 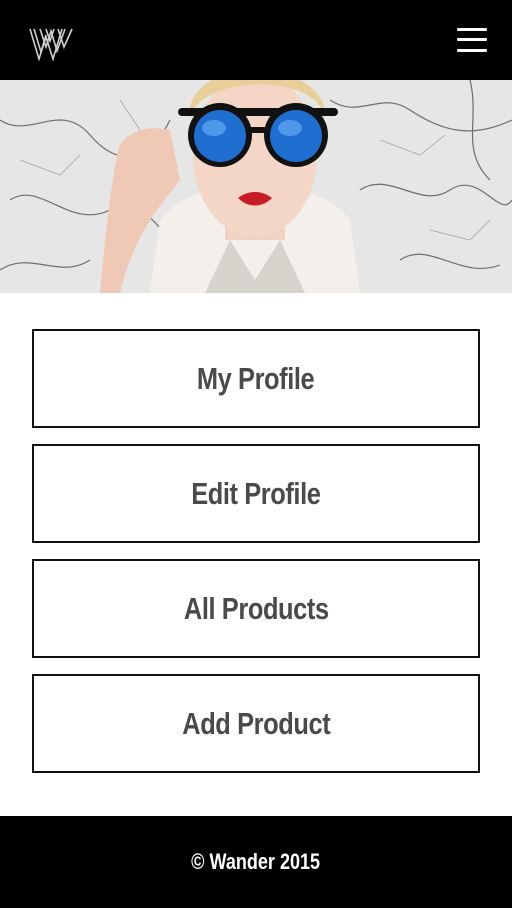 What do you see at coordinates (256, 40) in the screenshot?
I see `top-header` at bounding box center [256, 40].